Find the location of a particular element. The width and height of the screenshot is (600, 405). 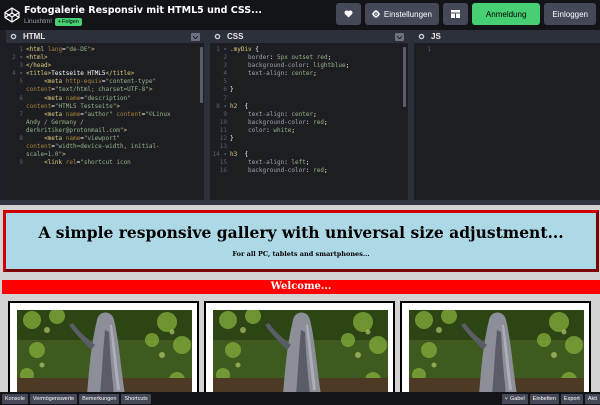

code-line: 6 <meta name="description" is located at coordinates (105, 99).